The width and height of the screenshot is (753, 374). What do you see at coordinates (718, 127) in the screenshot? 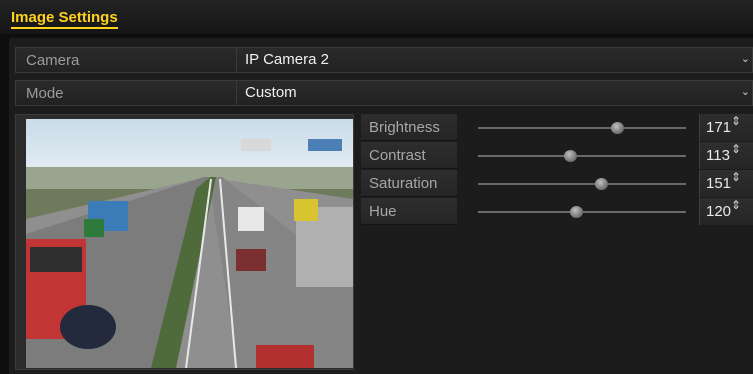
I see `brightness-value: 171` at bounding box center [718, 127].